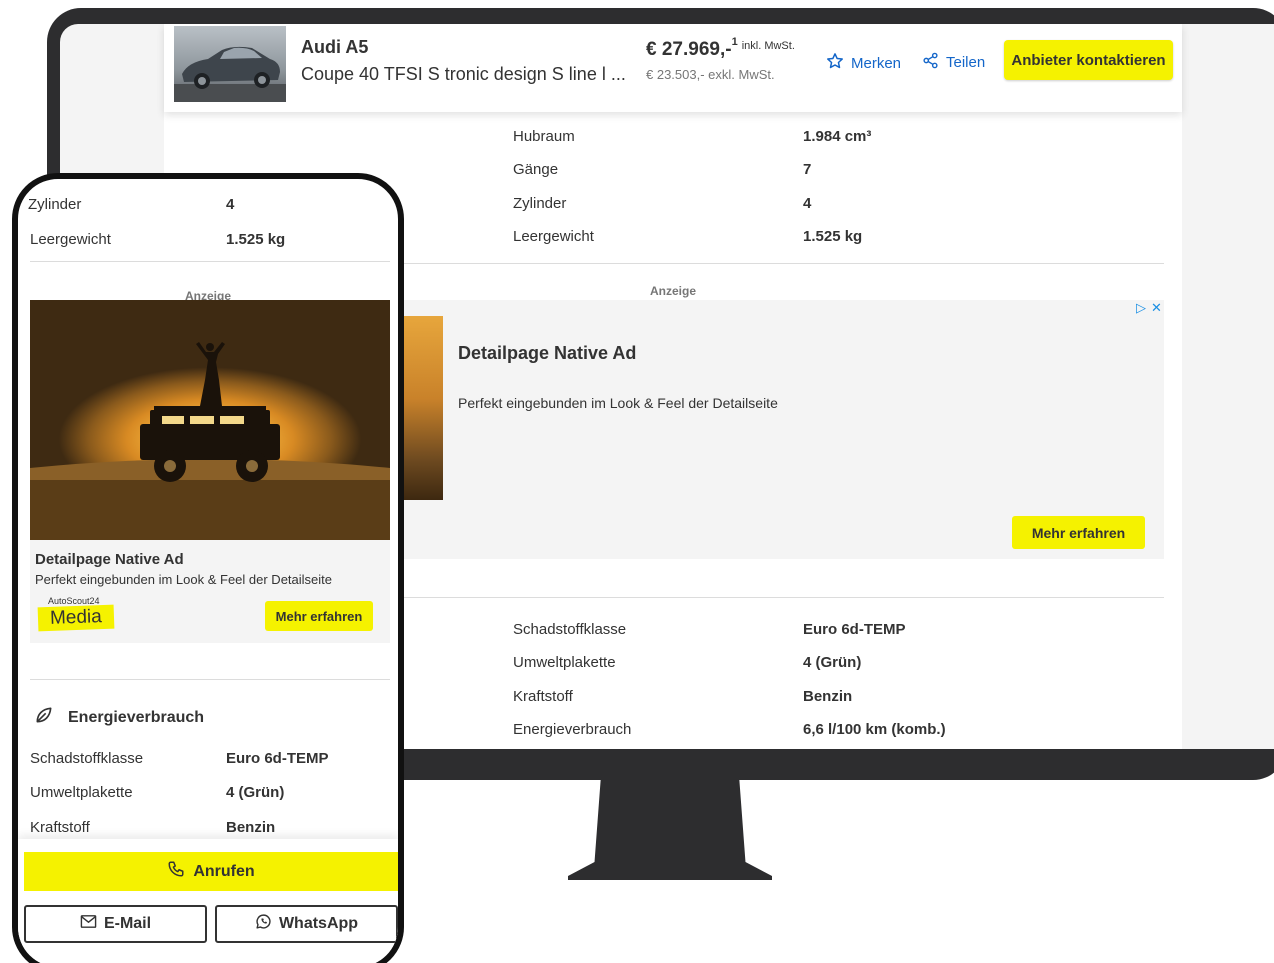  What do you see at coordinates (136, 717) in the screenshot?
I see `section-title: Energieverbrauch` at bounding box center [136, 717].